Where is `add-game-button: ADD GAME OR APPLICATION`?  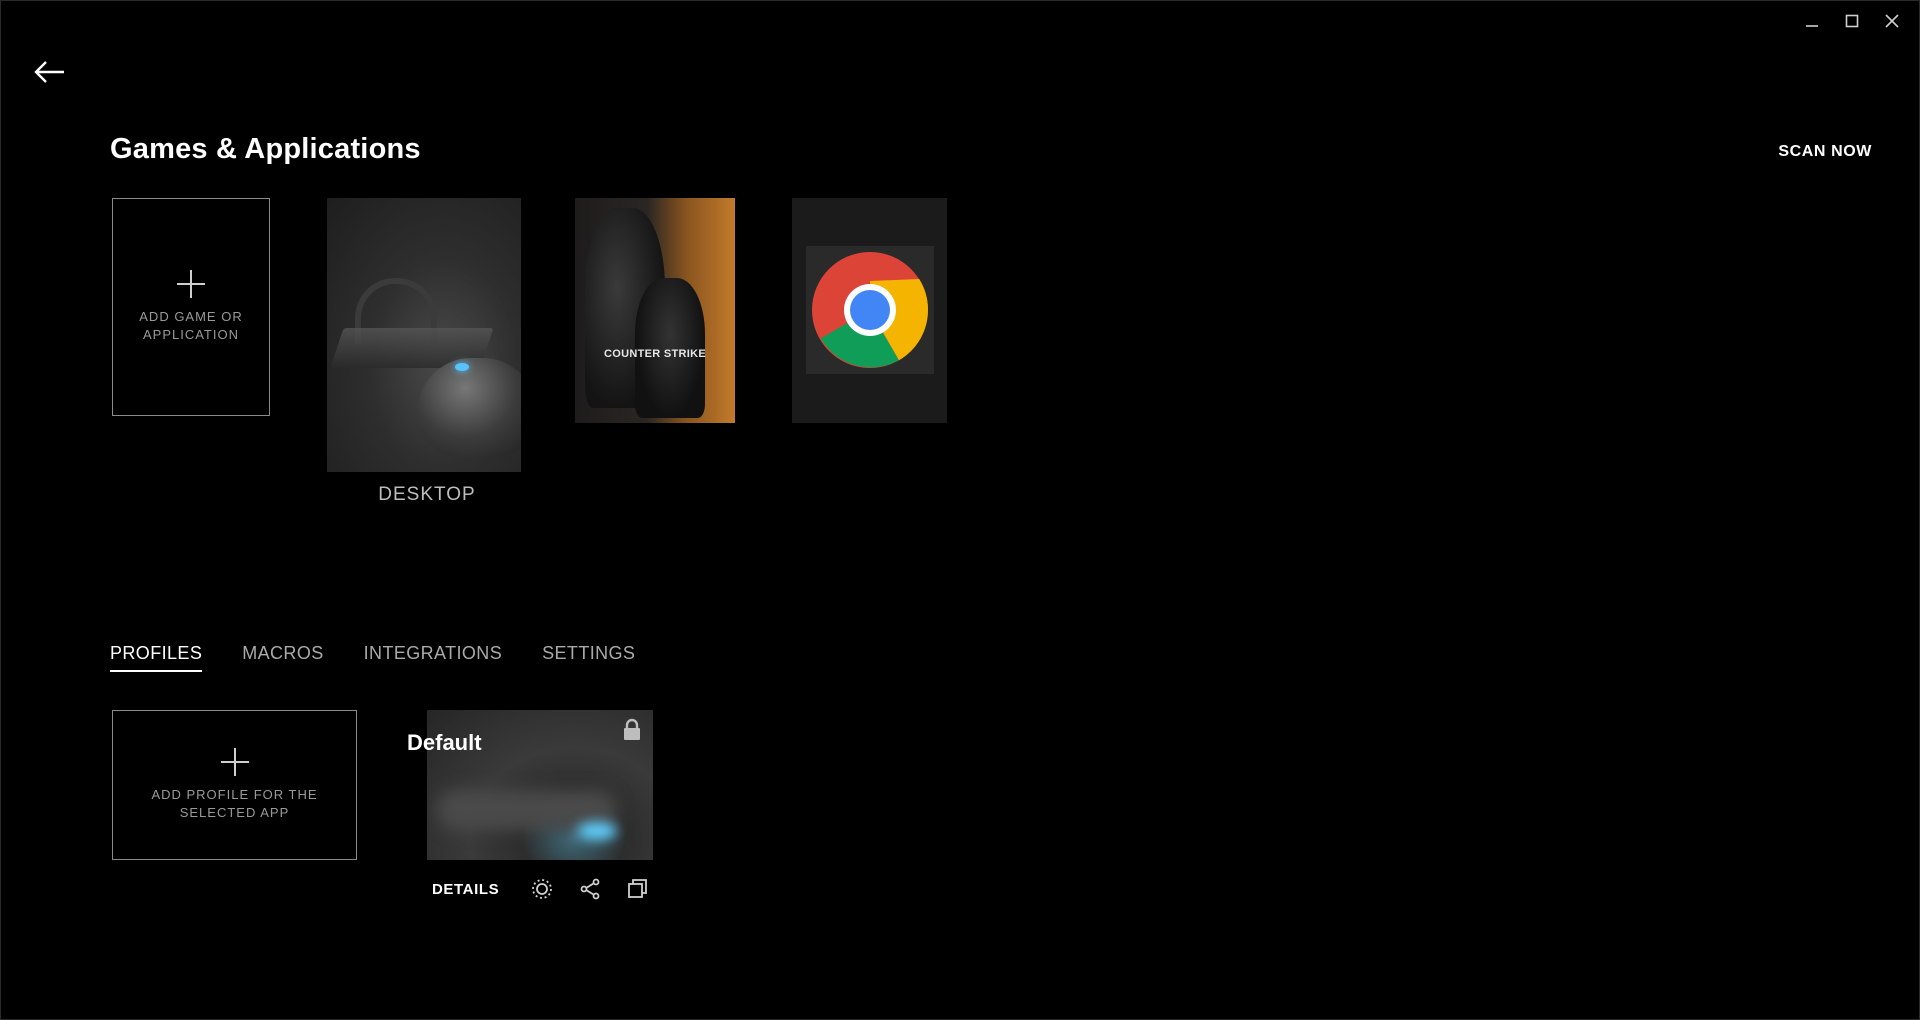 add-game-button: ADD GAME OR APPLICATION is located at coordinates (191, 307).